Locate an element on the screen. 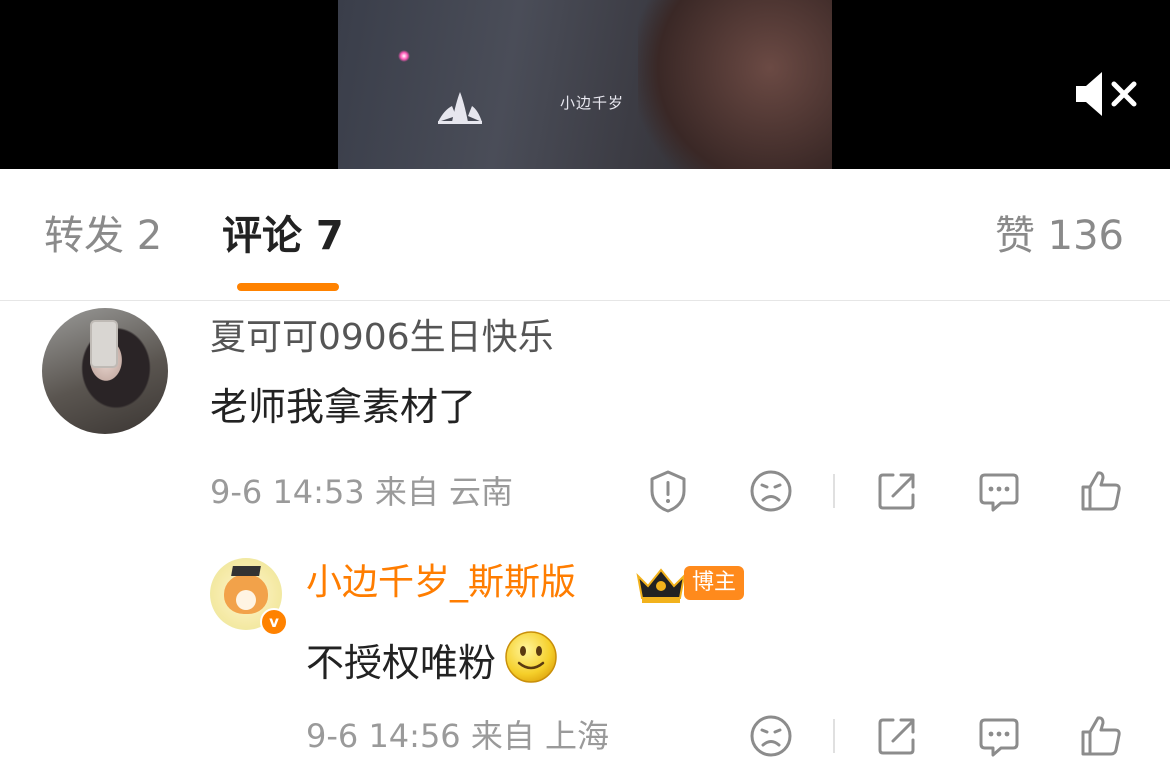 The image size is (1170, 769). avatar-dog-illustration is located at coordinates (246, 594).